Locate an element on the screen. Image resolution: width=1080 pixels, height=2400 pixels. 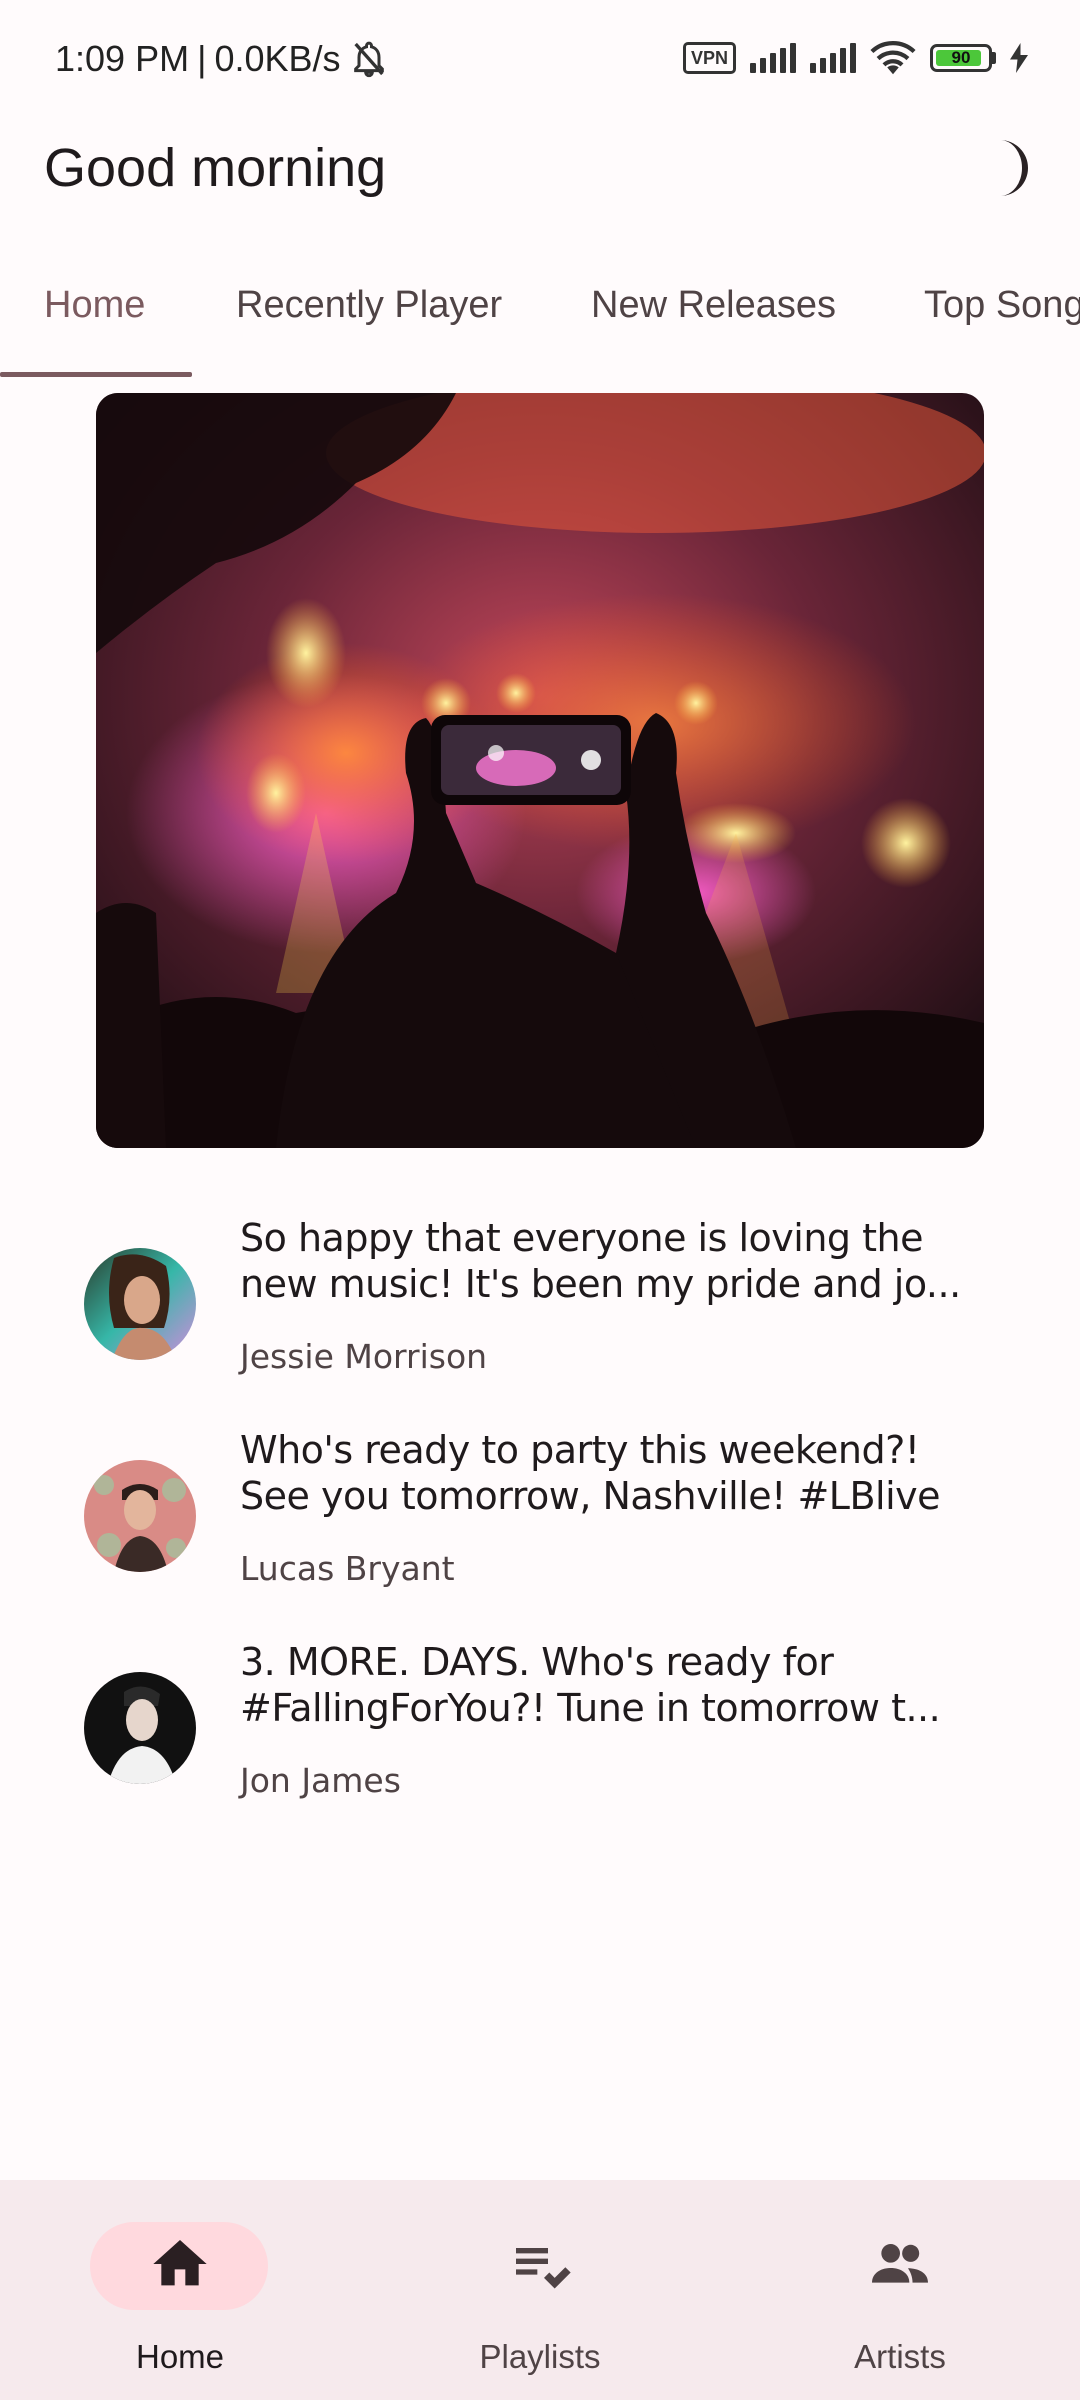
nav-label: Playlists is located at coordinates (540, 2356).